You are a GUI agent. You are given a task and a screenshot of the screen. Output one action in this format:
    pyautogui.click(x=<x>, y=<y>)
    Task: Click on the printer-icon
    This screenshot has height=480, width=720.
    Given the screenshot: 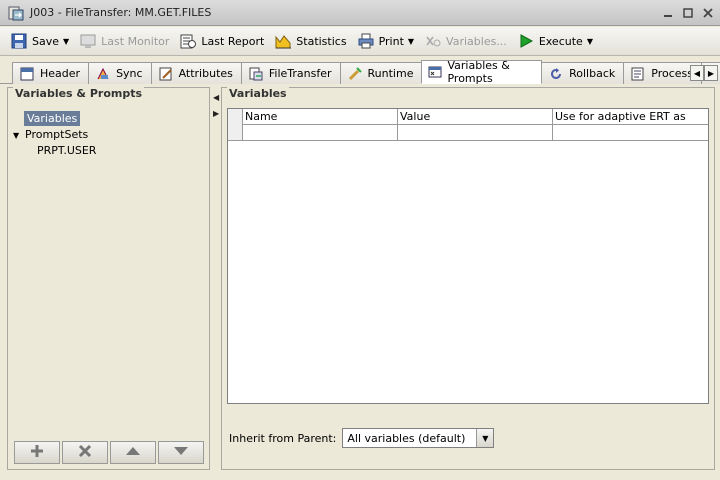 What is the action you would take?
    pyautogui.click(x=366, y=41)
    